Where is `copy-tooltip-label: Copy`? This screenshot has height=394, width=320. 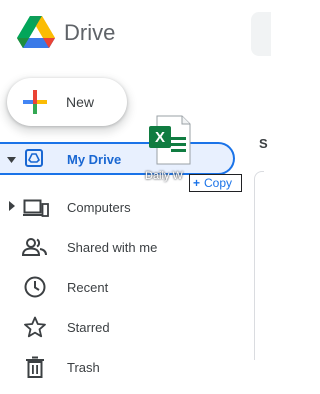
copy-tooltip-label: Copy is located at coordinates (218, 183).